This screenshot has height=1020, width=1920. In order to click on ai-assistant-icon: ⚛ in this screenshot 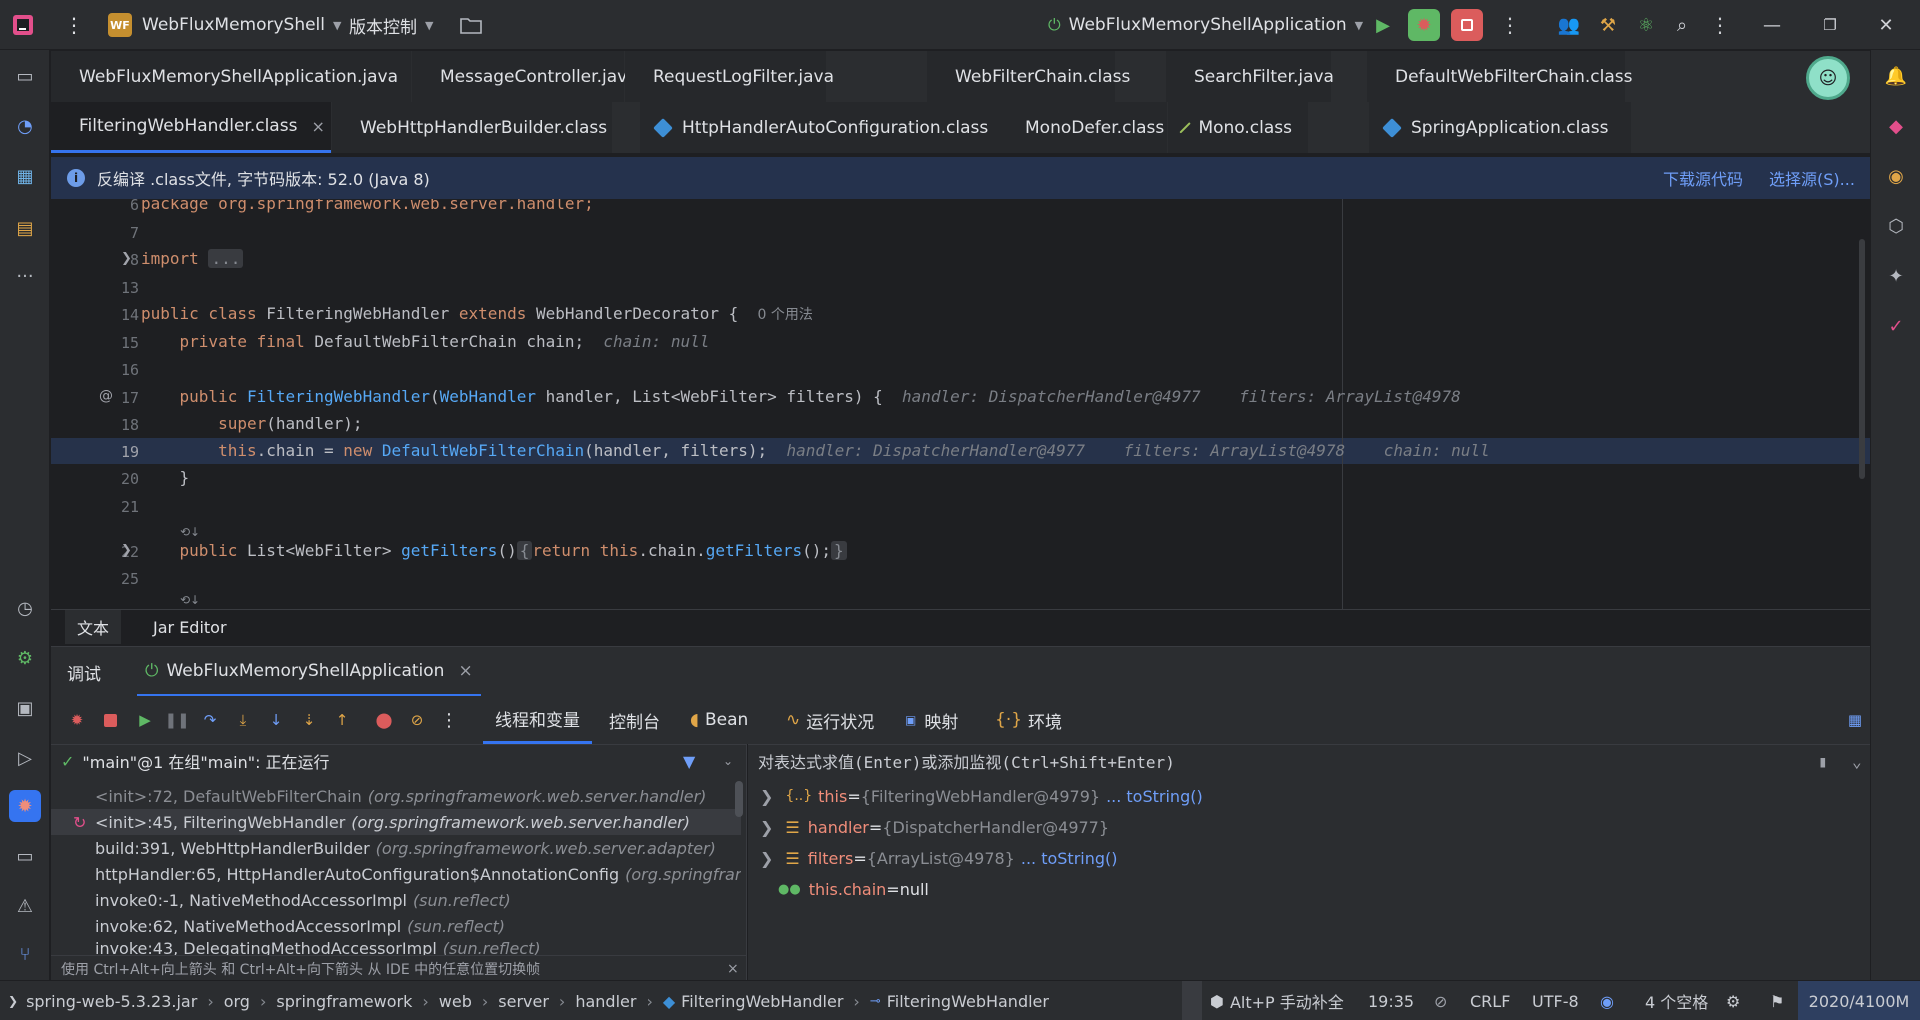, I will do `click(1646, 25)`.